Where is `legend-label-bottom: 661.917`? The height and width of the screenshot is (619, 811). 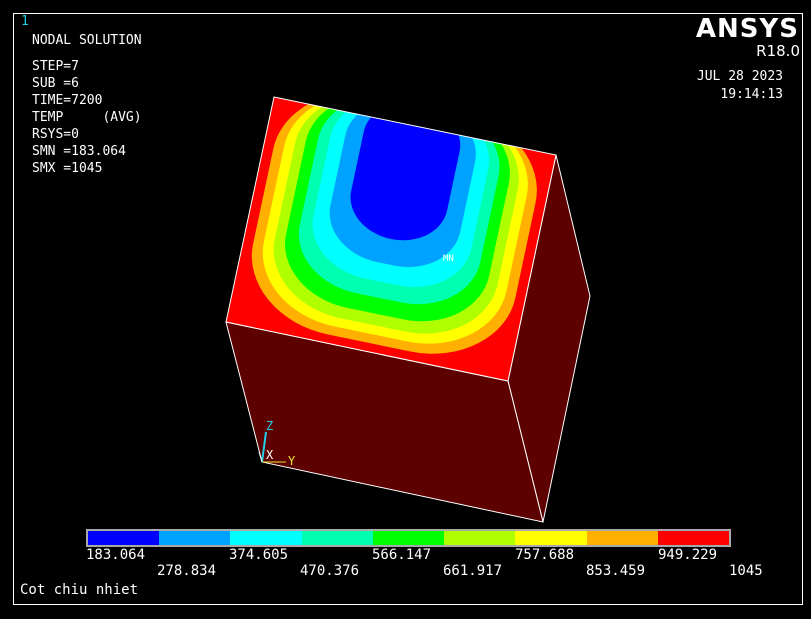 legend-label-bottom: 661.917 is located at coordinates (473, 571).